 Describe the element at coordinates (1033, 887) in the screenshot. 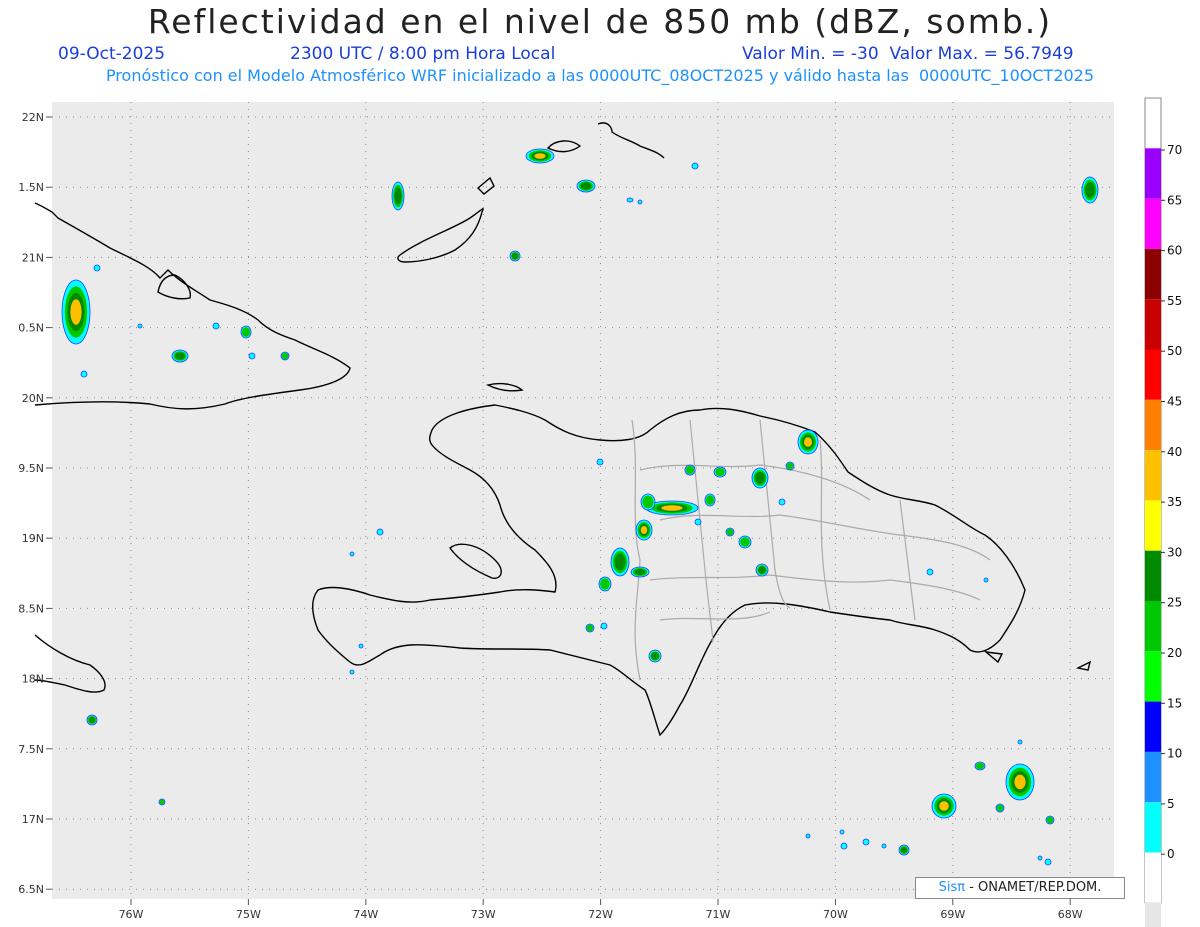

I see `credit-org: - ONAMET/REP.DOM.` at that location.